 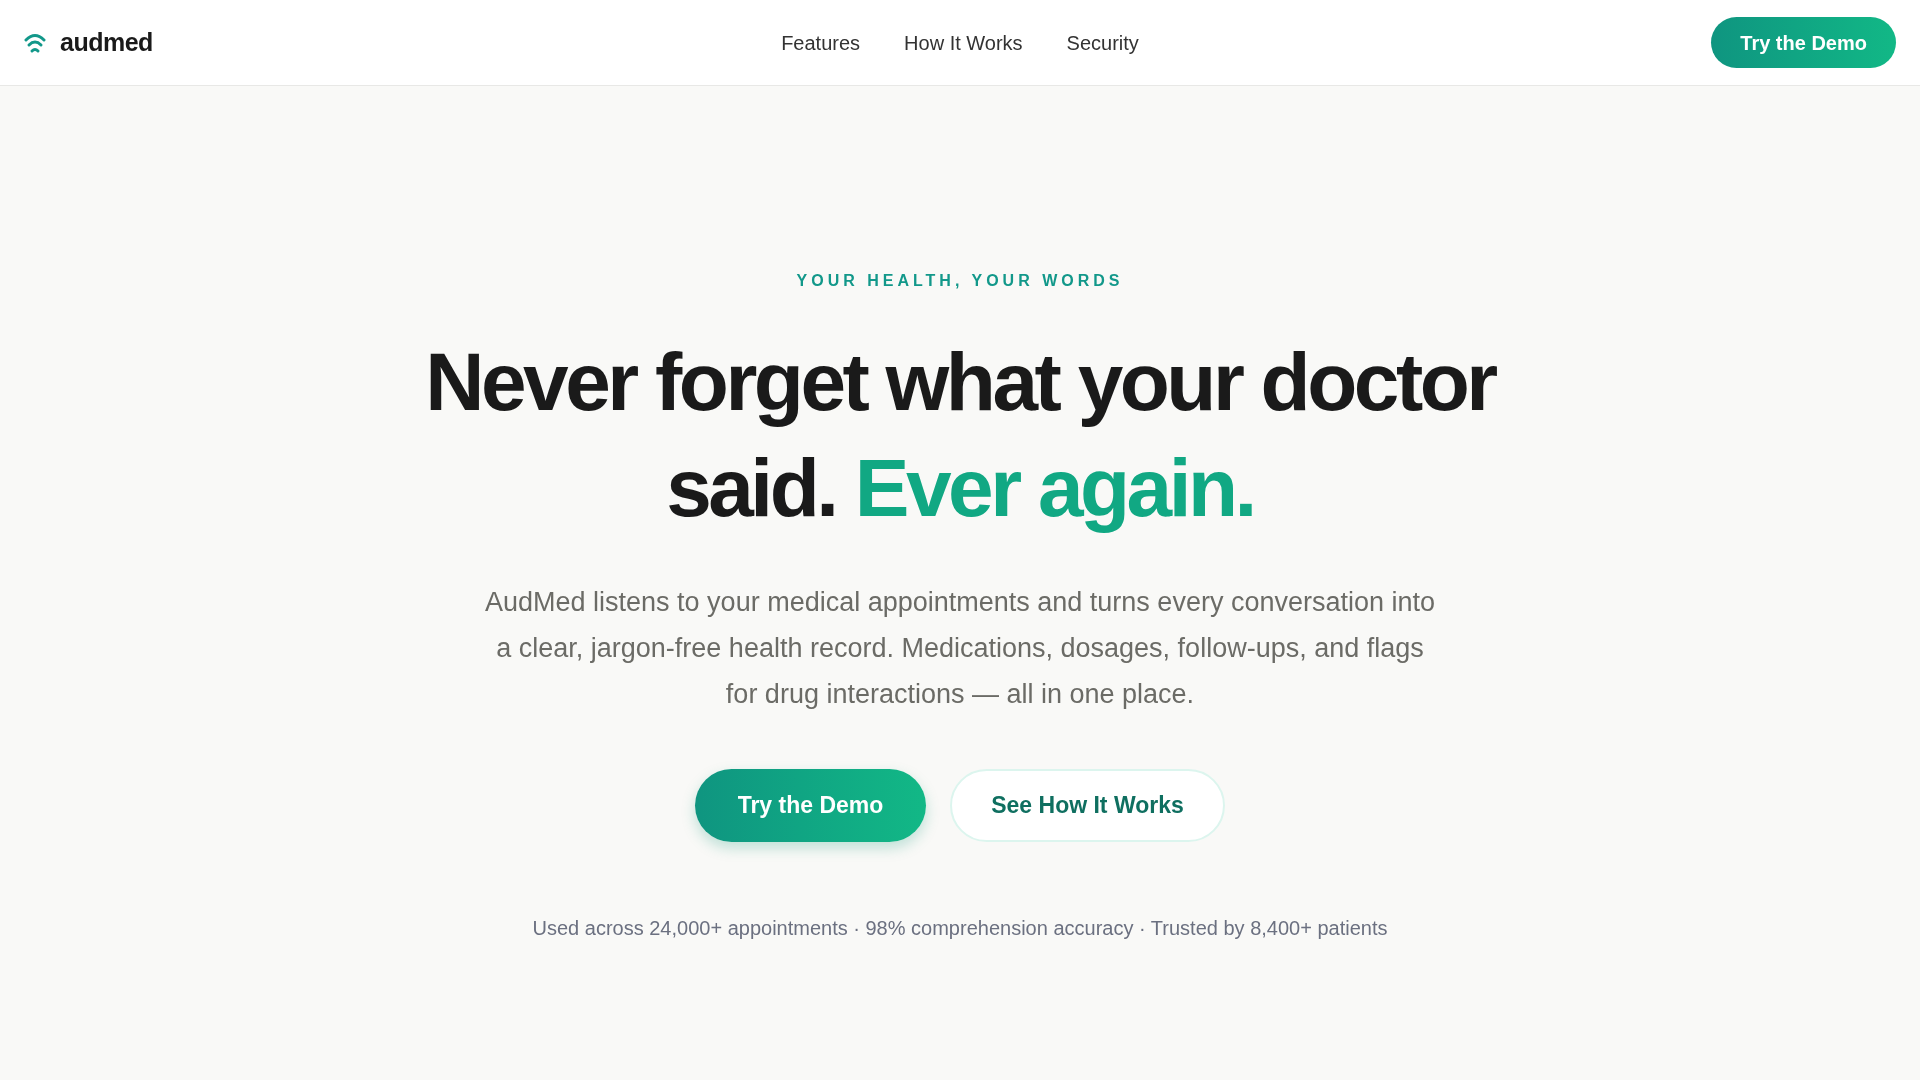 I want to click on headline: Never forget what your doctor said. Ever again., so click(x=960, y=435).